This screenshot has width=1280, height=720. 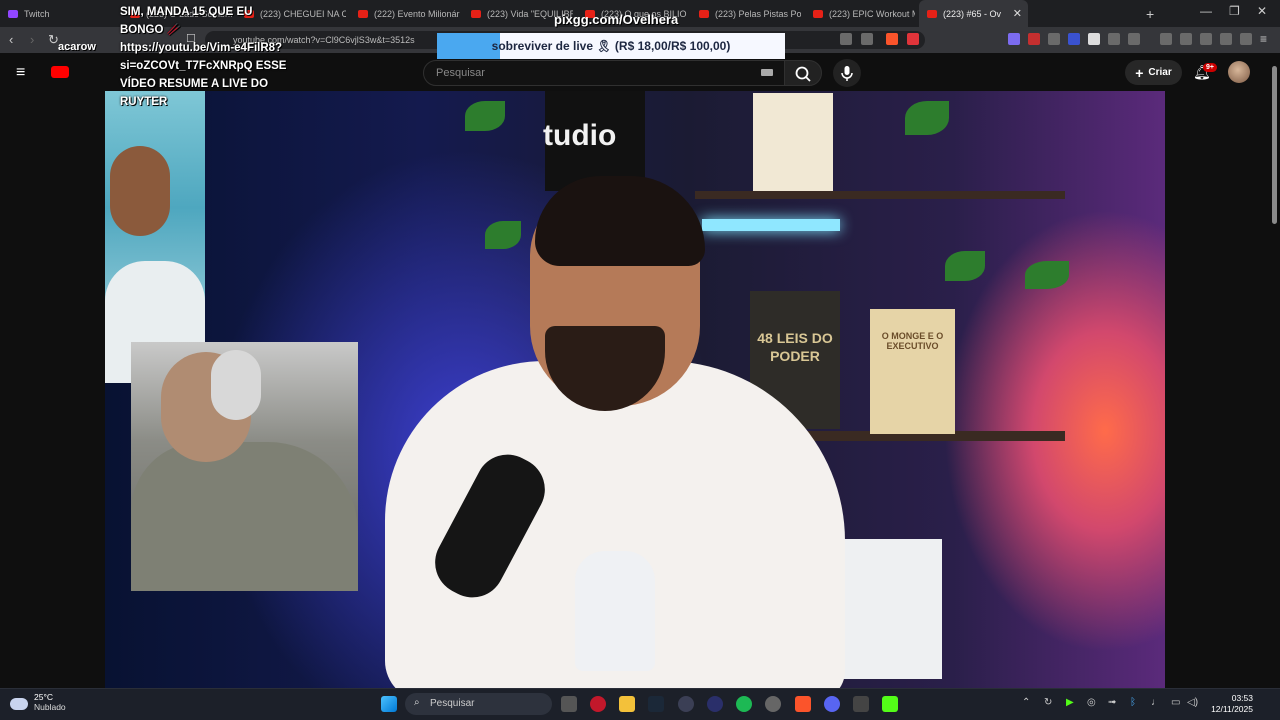 What do you see at coordinates (155, 237) in the screenshot?
I see `side-video-thumbnail` at bounding box center [155, 237].